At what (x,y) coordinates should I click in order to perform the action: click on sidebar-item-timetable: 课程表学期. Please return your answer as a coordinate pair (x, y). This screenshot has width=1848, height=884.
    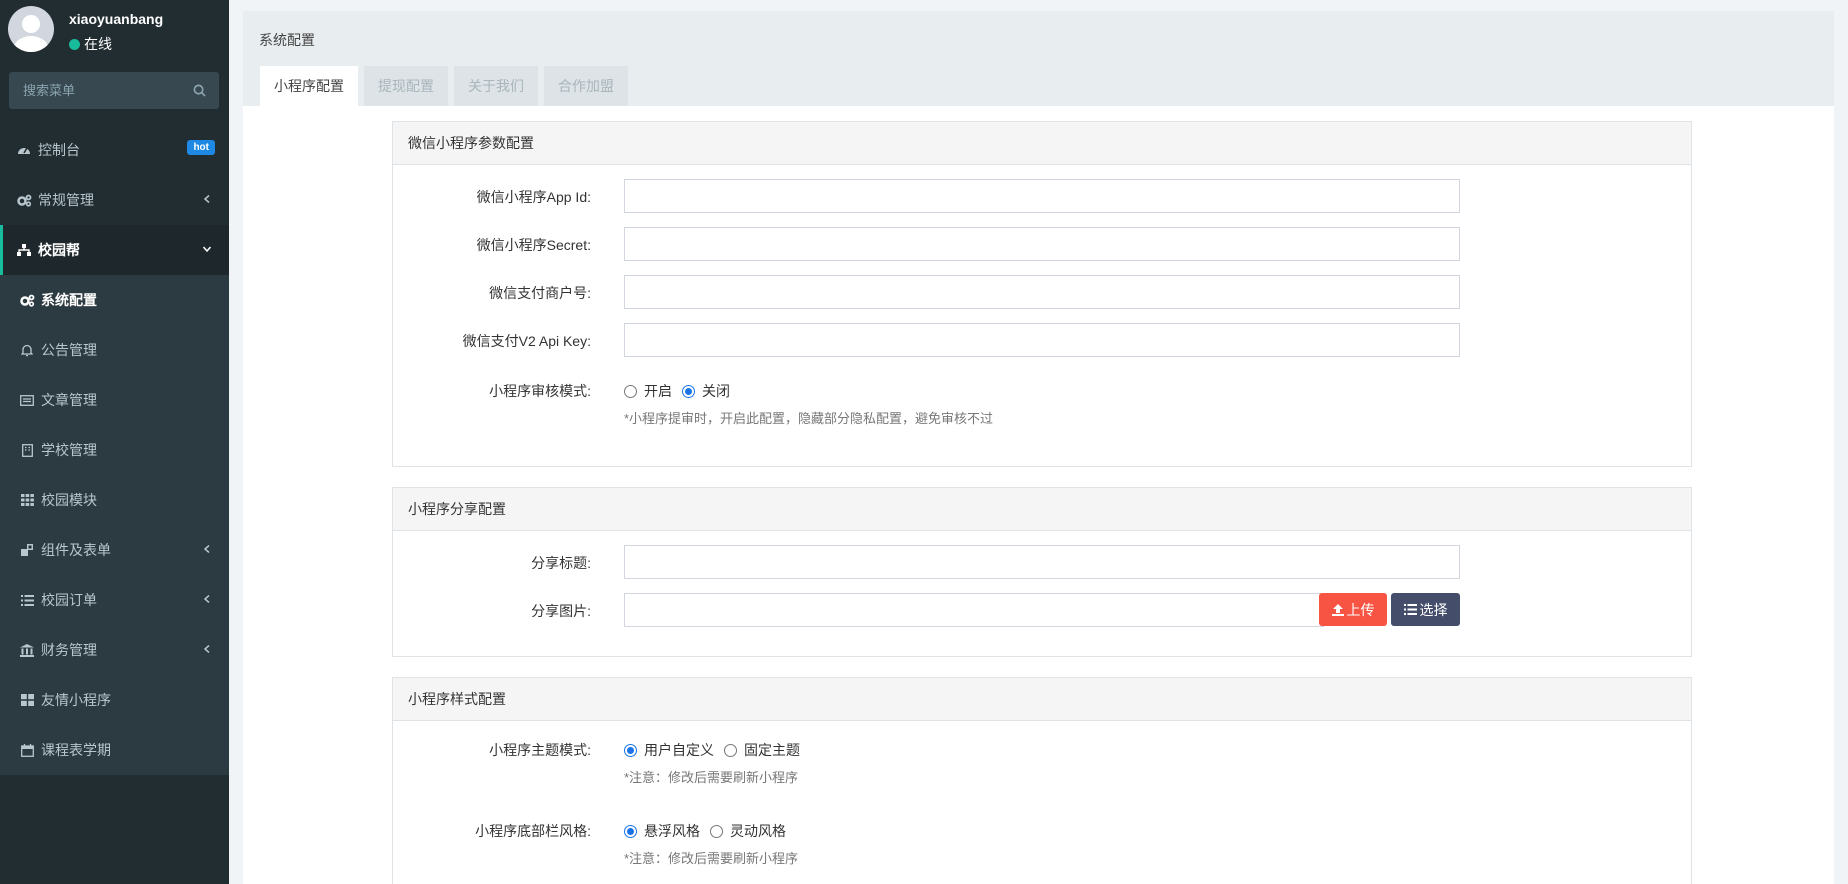
    Looking at the image, I should click on (114, 750).